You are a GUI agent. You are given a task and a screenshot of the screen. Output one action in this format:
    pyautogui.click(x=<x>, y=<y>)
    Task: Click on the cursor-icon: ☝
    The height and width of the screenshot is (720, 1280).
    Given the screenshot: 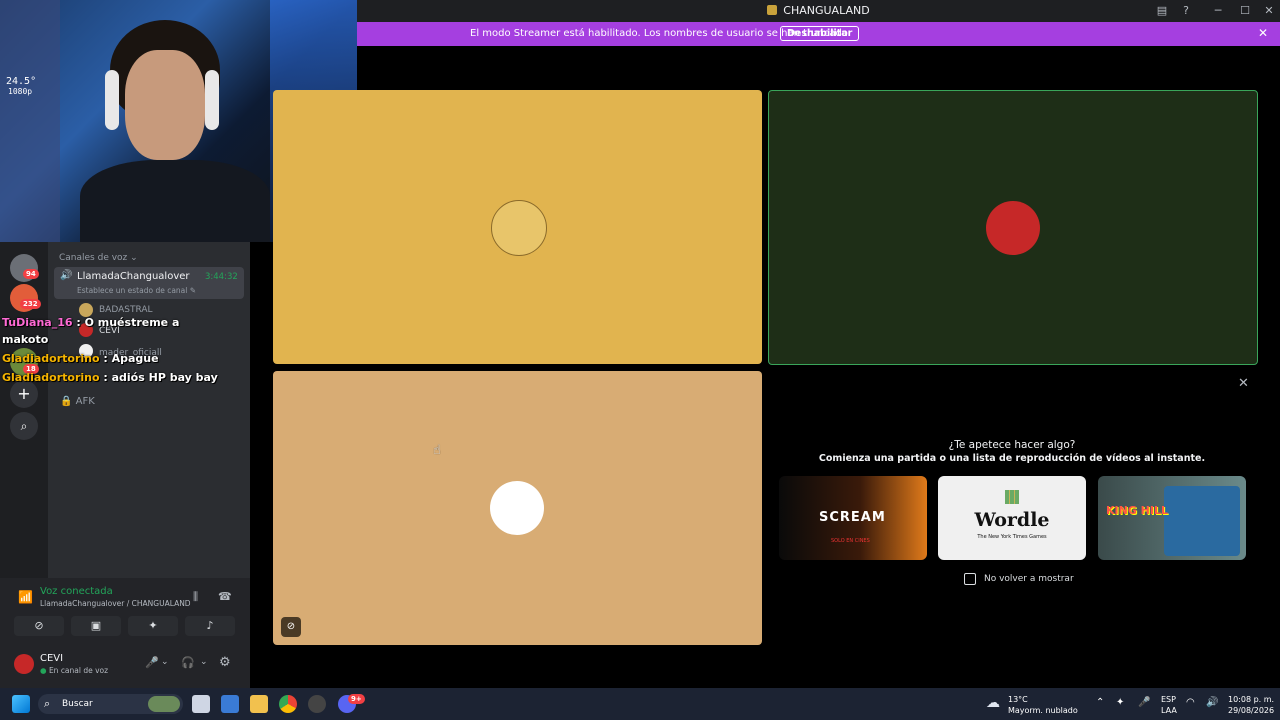 What is the action you would take?
    pyautogui.click(x=437, y=450)
    